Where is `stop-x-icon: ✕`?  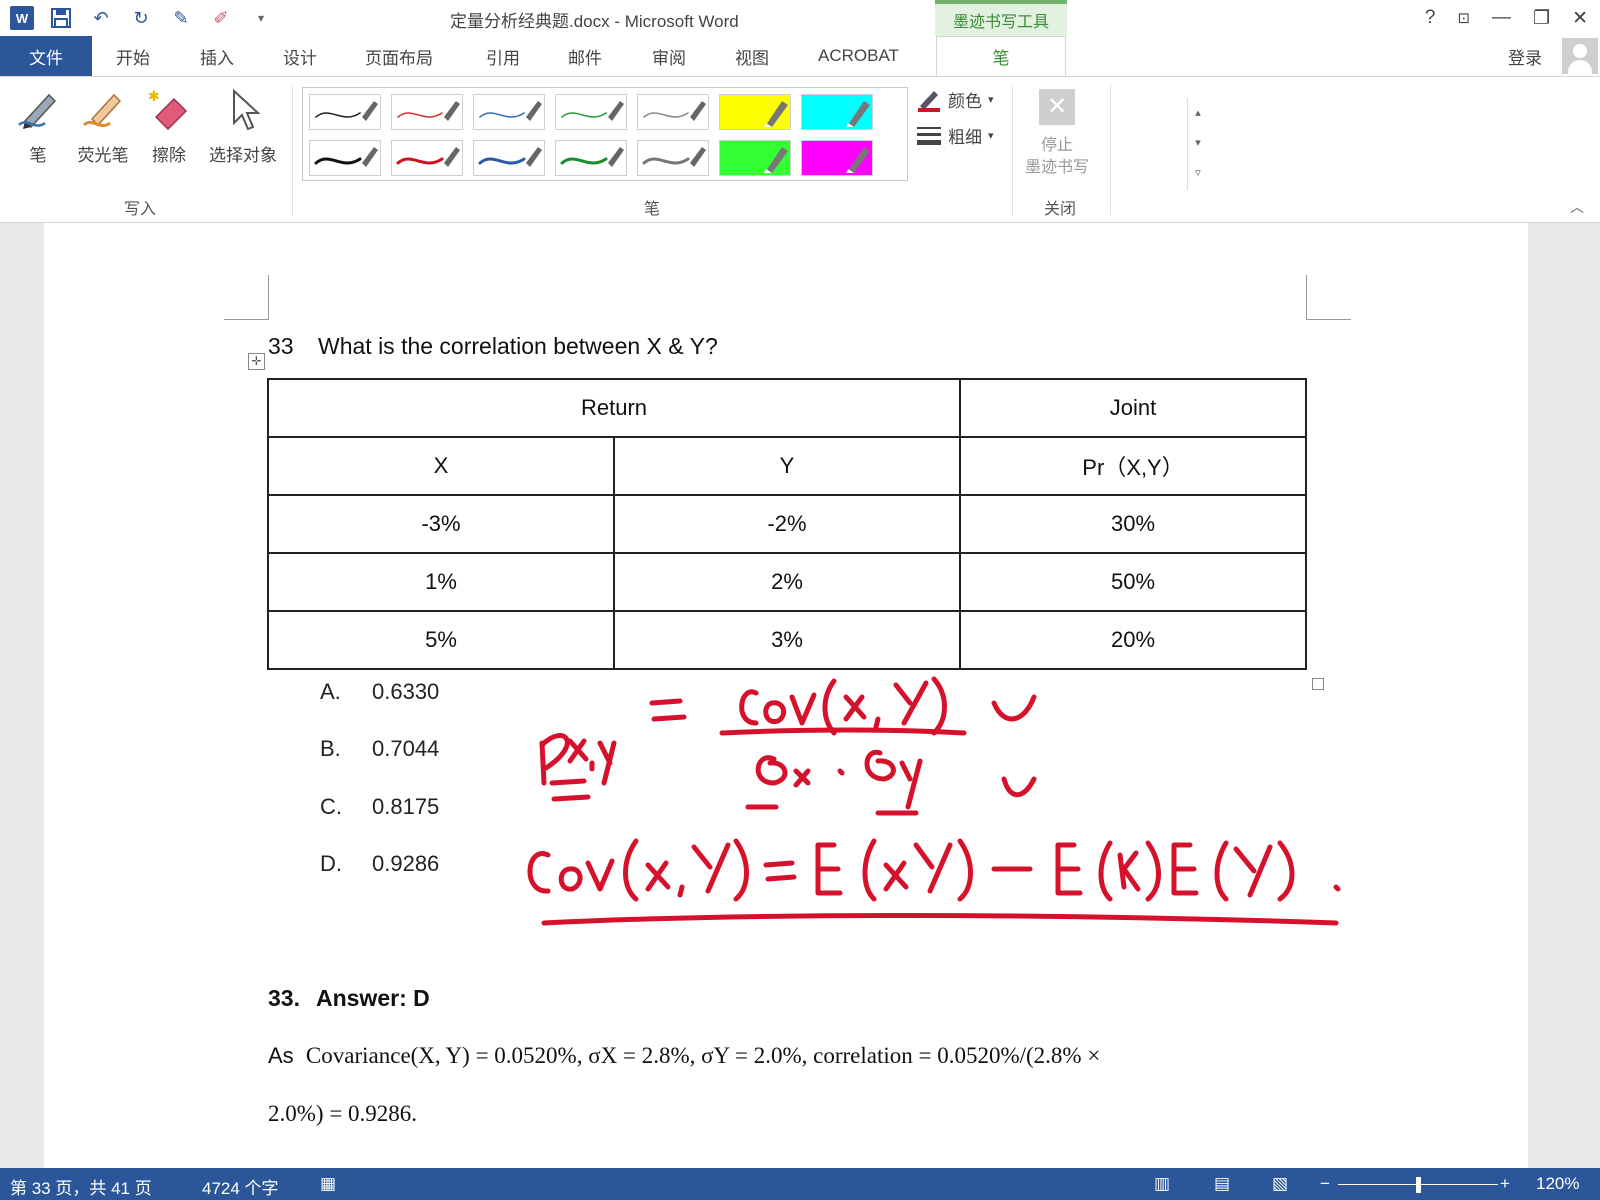
stop-x-icon: ✕ is located at coordinates (1057, 107).